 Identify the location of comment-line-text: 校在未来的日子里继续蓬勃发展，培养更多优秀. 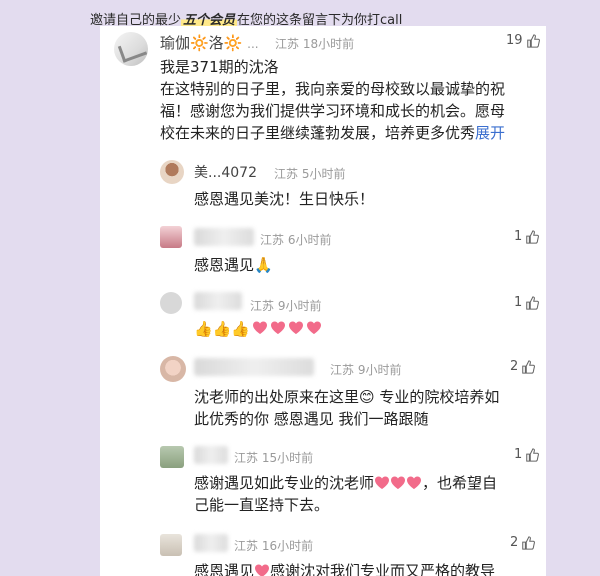
(318, 133).